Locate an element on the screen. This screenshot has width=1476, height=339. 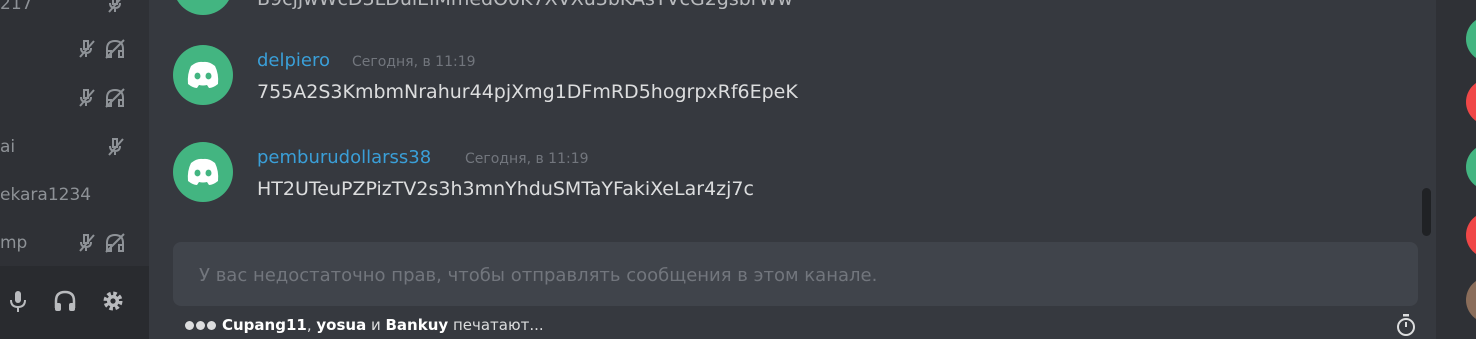
voice-user-name: ekara1234 is located at coordinates (46, 195).